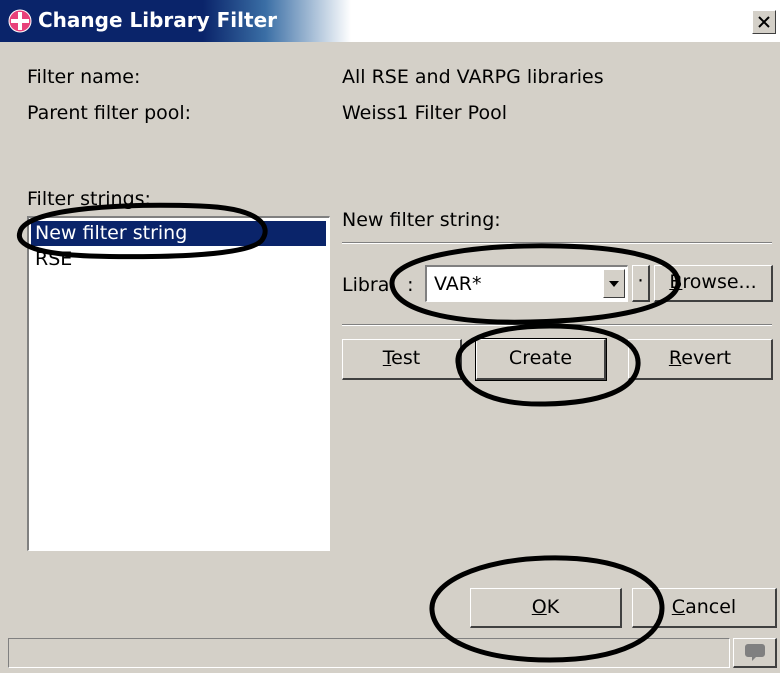 The height and width of the screenshot is (673, 780). What do you see at coordinates (526, 283) in the screenshot?
I see `library-combo: VAR*` at bounding box center [526, 283].